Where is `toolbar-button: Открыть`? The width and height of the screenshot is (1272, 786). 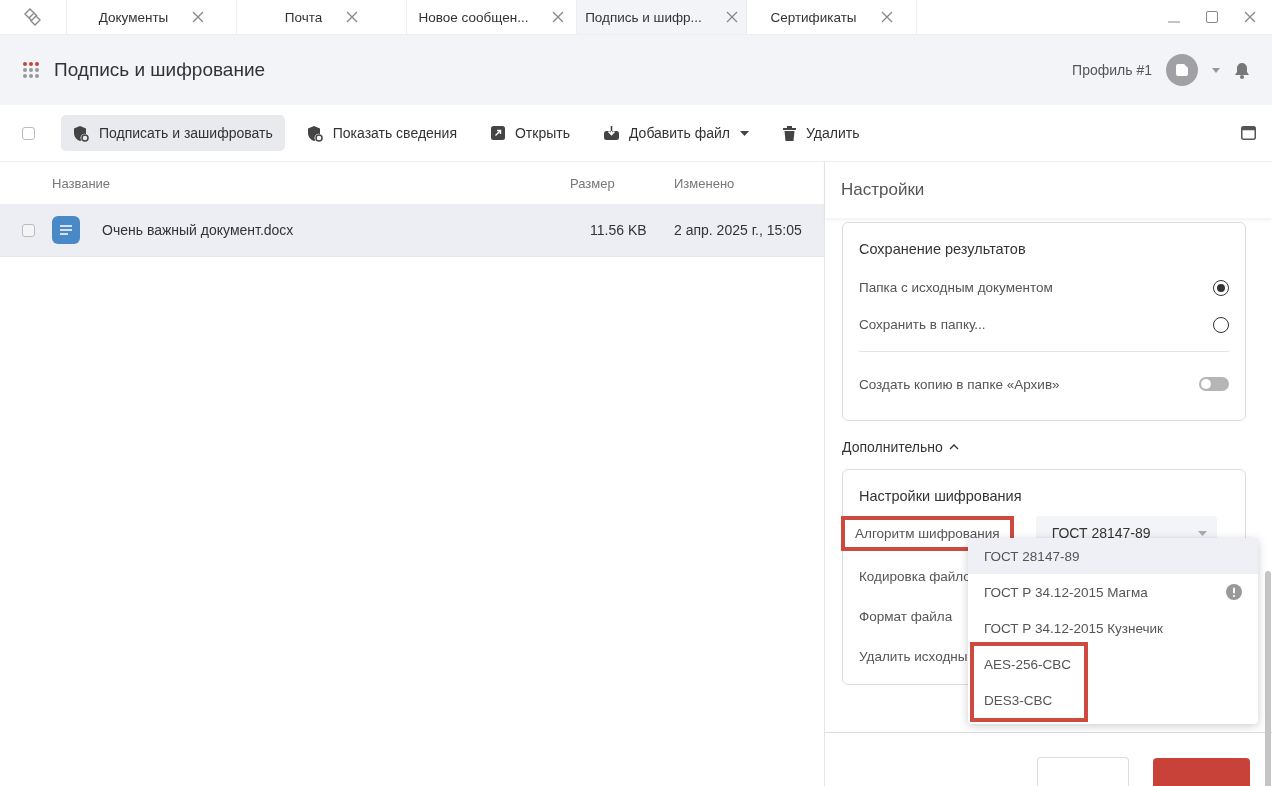 toolbar-button: Открыть is located at coordinates (530, 133).